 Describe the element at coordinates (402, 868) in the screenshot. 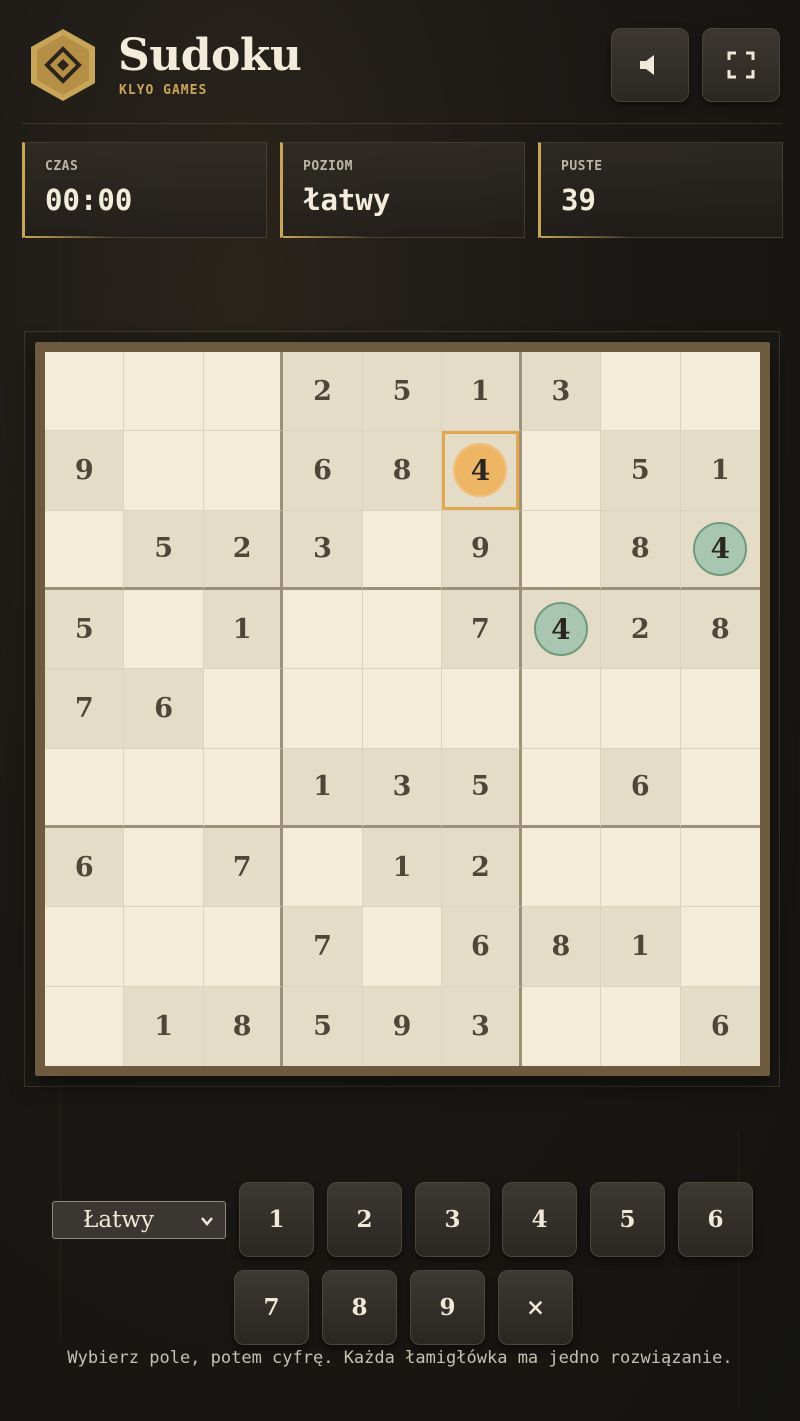

I see `sudoku-cell-r7c5: 1` at that location.